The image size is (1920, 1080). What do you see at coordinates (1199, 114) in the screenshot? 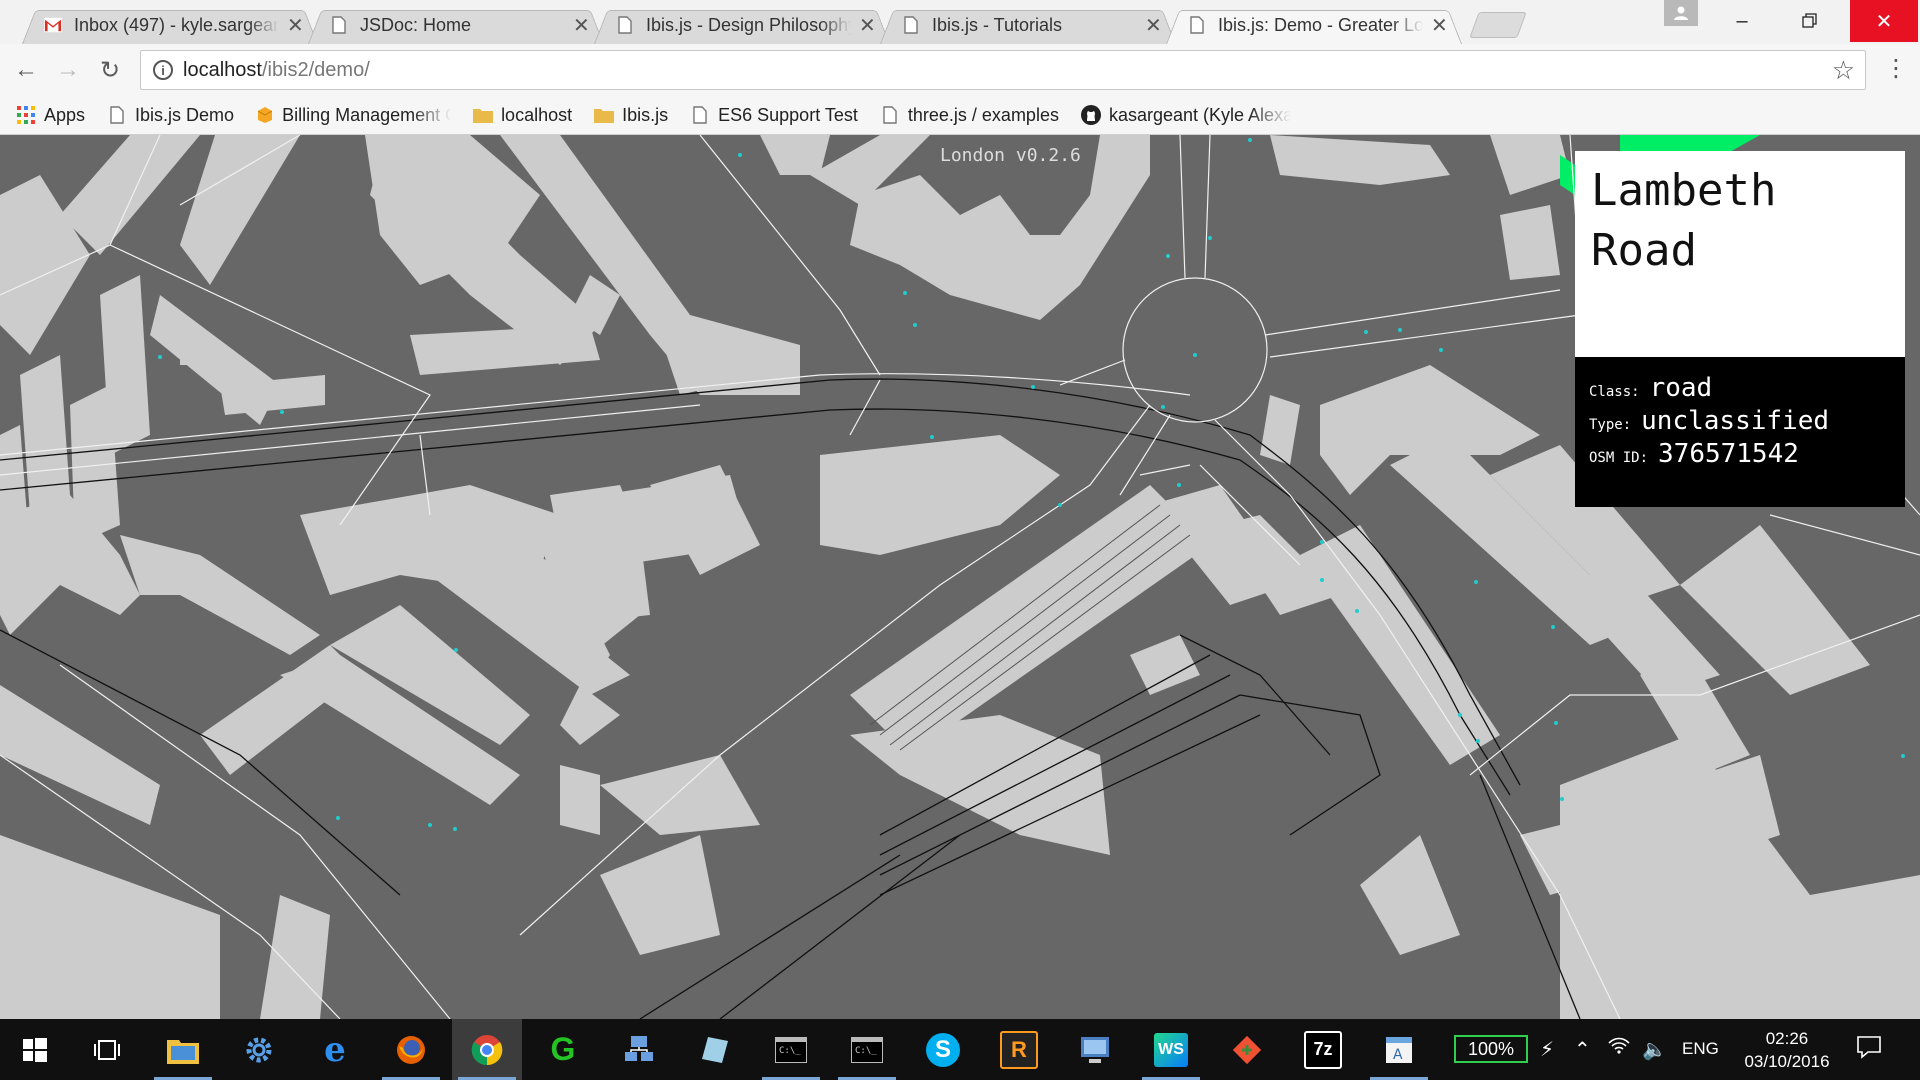
I see `bookmark-label: kasargeant (Kyle Alexander Sargeant)` at bounding box center [1199, 114].